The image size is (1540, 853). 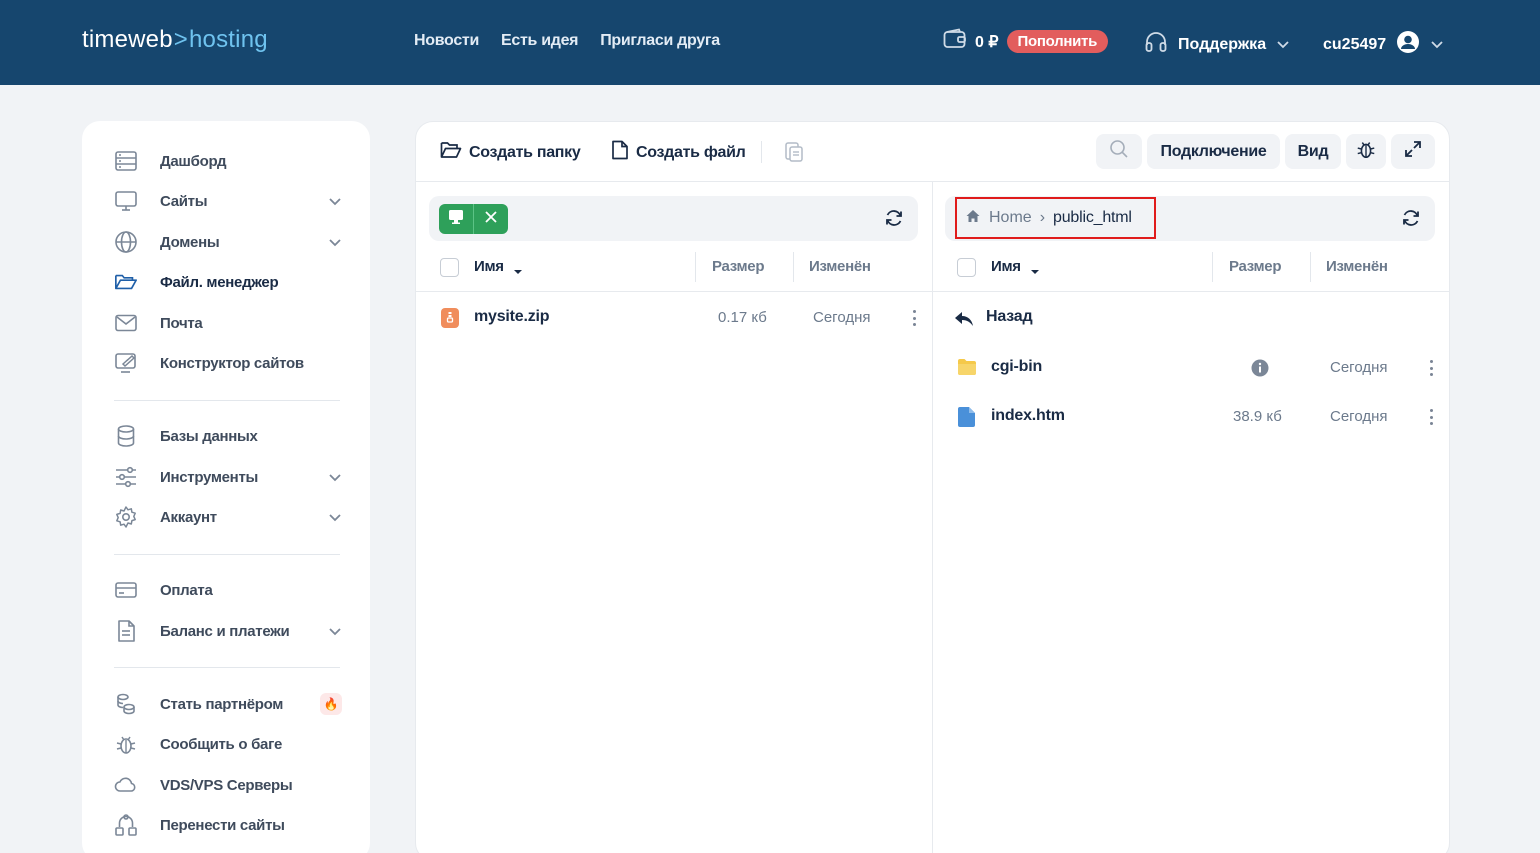 What do you see at coordinates (228, 323) in the screenshot?
I see `sidebar-item-mail: Почта` at bounding box center [228, 323].